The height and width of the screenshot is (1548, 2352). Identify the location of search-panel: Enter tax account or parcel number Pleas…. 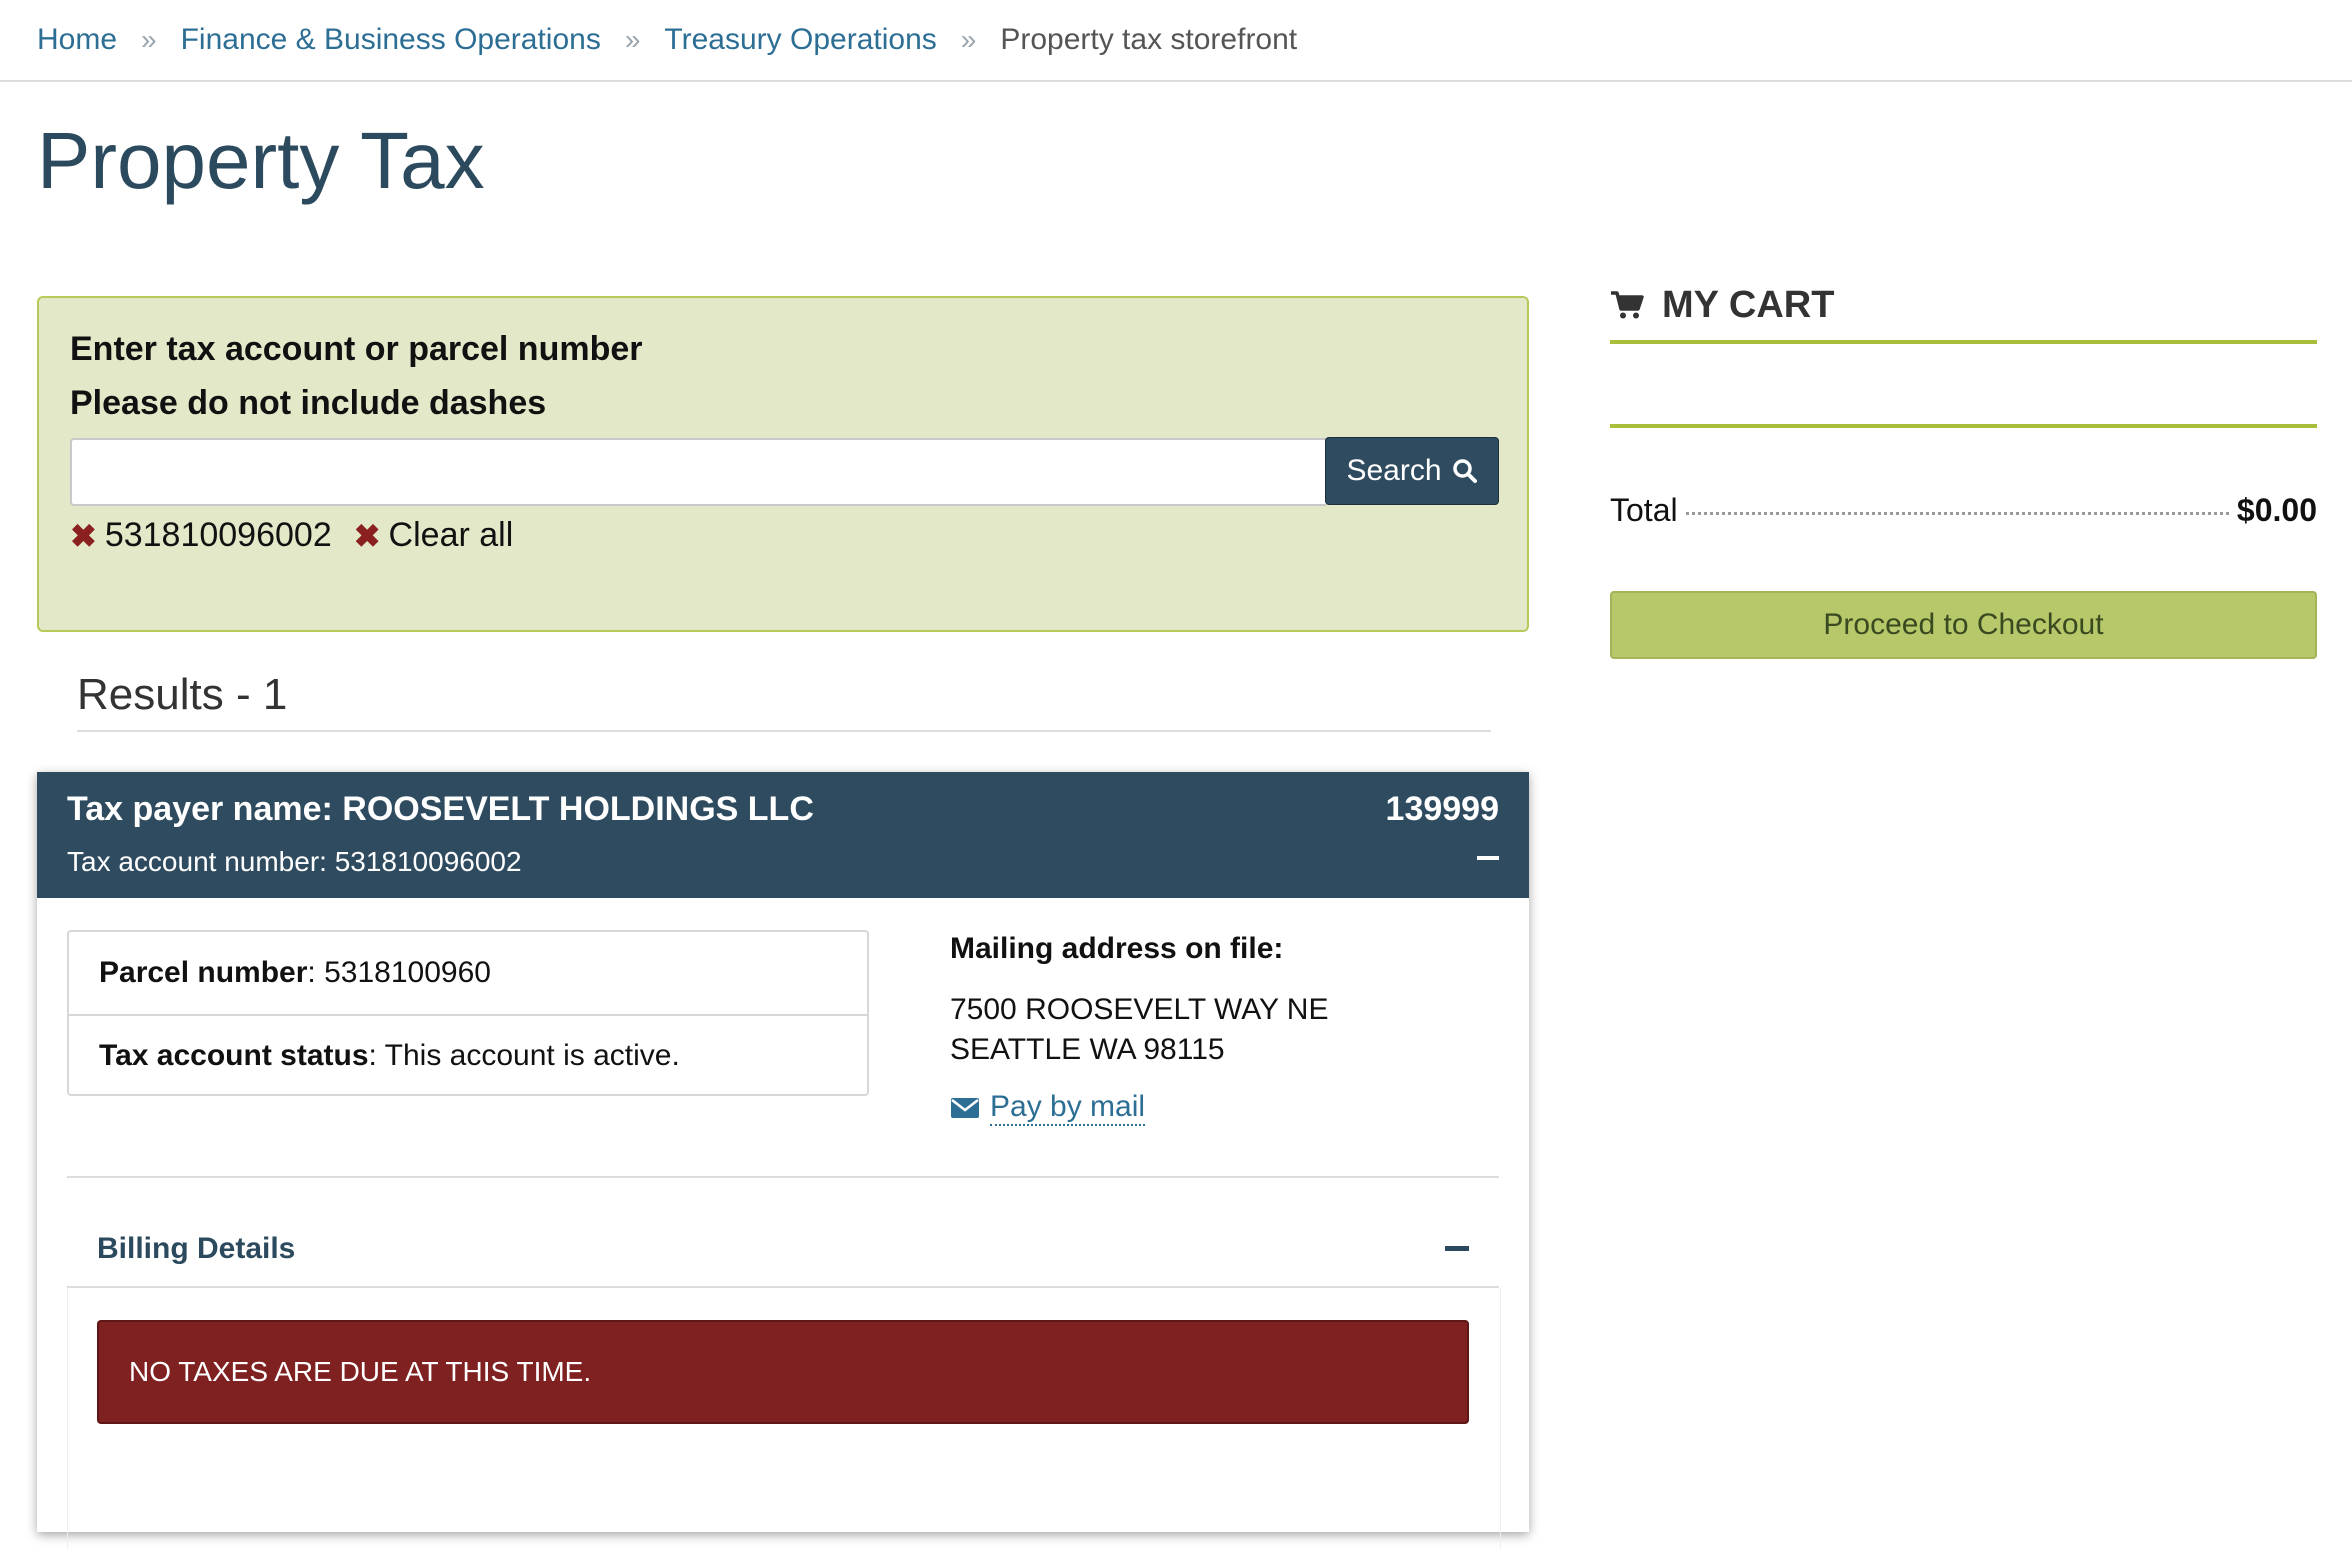
(783, 464).